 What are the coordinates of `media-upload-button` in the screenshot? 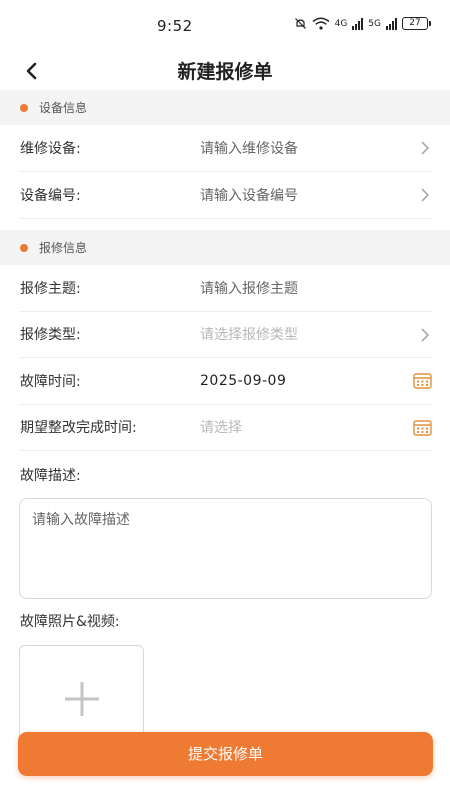 It's located at (81, 695).